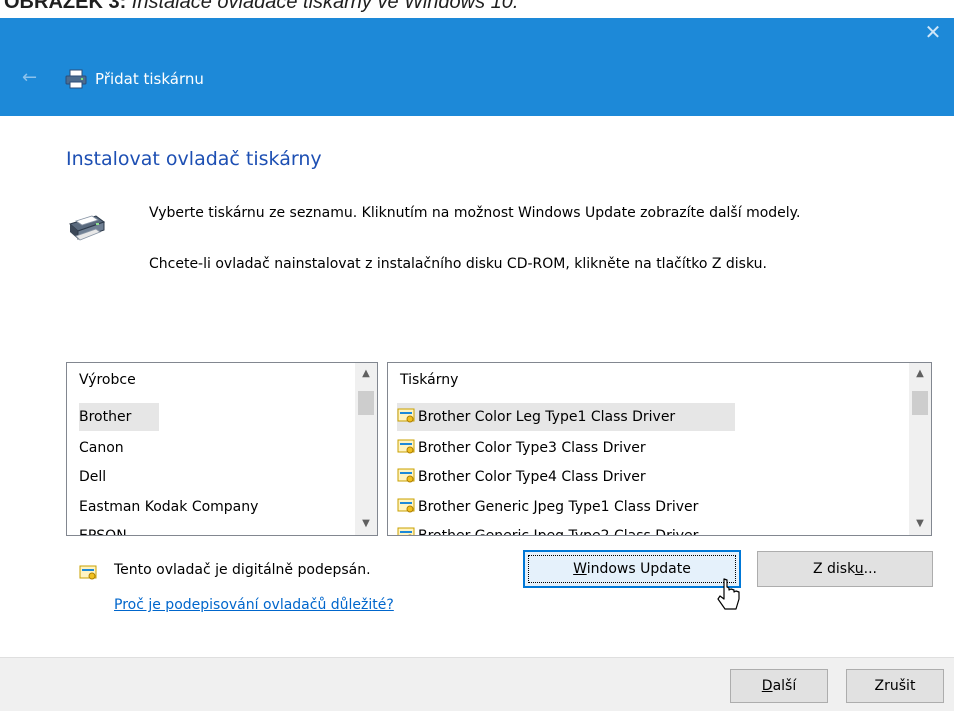 This screenshot has height=711, width=954. I want to click on manufacturer-item: Brother, so click(119, 417).